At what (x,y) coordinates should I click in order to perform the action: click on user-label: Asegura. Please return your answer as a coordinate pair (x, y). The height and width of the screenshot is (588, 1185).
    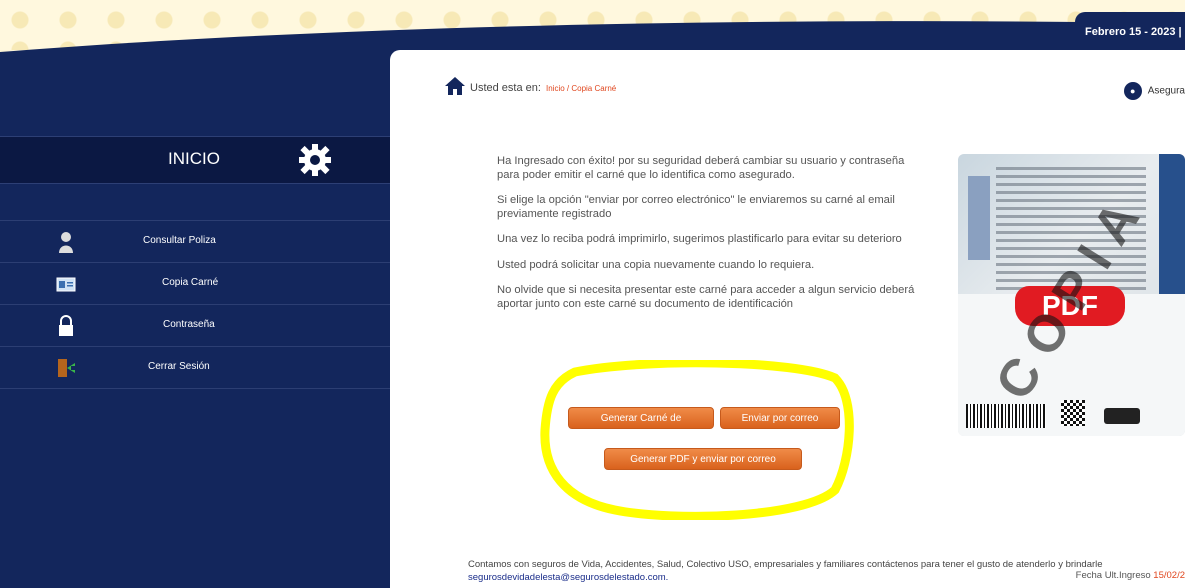
    Looking at the image, I should click on (1166, 91).